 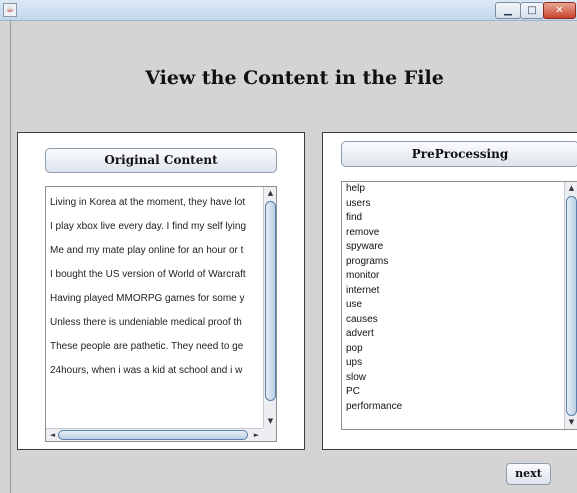 What do you see at coordinates (559, 10) in the screenshot?
I see `close-button: ✕` at bounding box center [559, 10].